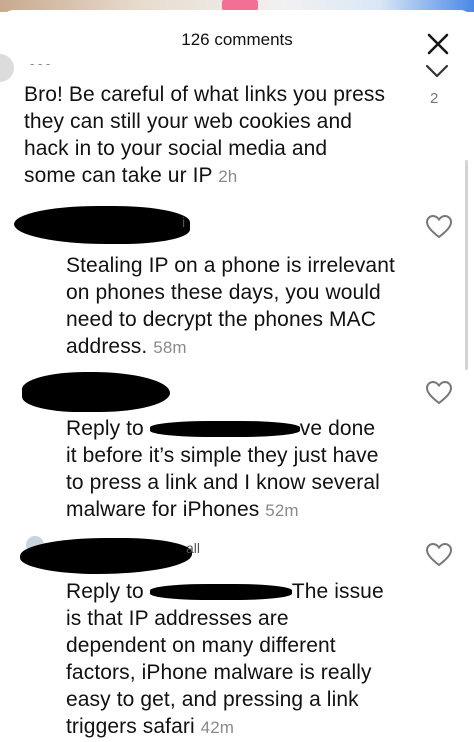 The width and height of the screenshot is (474, 742). Describe the element at coordinates (40, 63) in the screenshot. I see `commenter-name-partial: - - -` at that location.